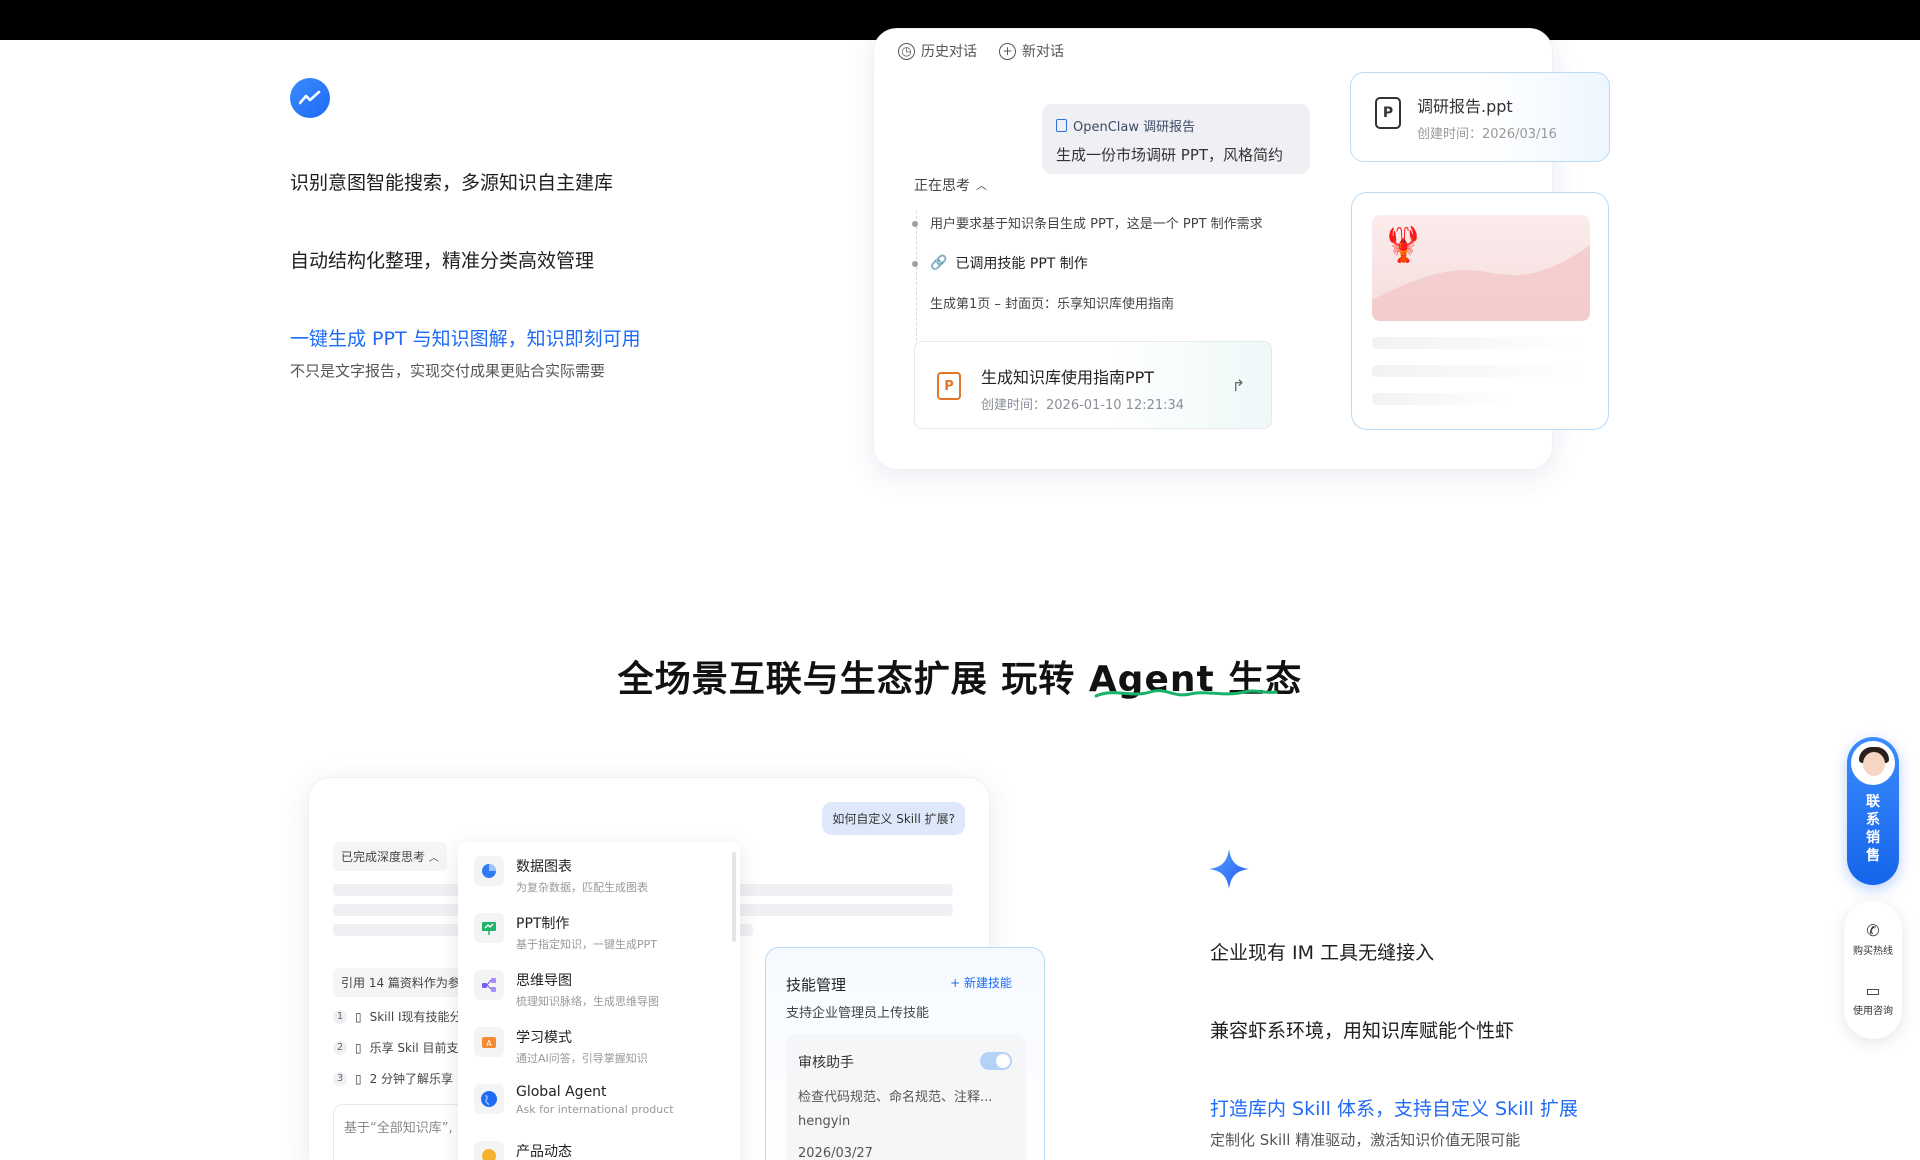  I want to click on history-chat-button: ◷ 历史对话, so click(937, 51).